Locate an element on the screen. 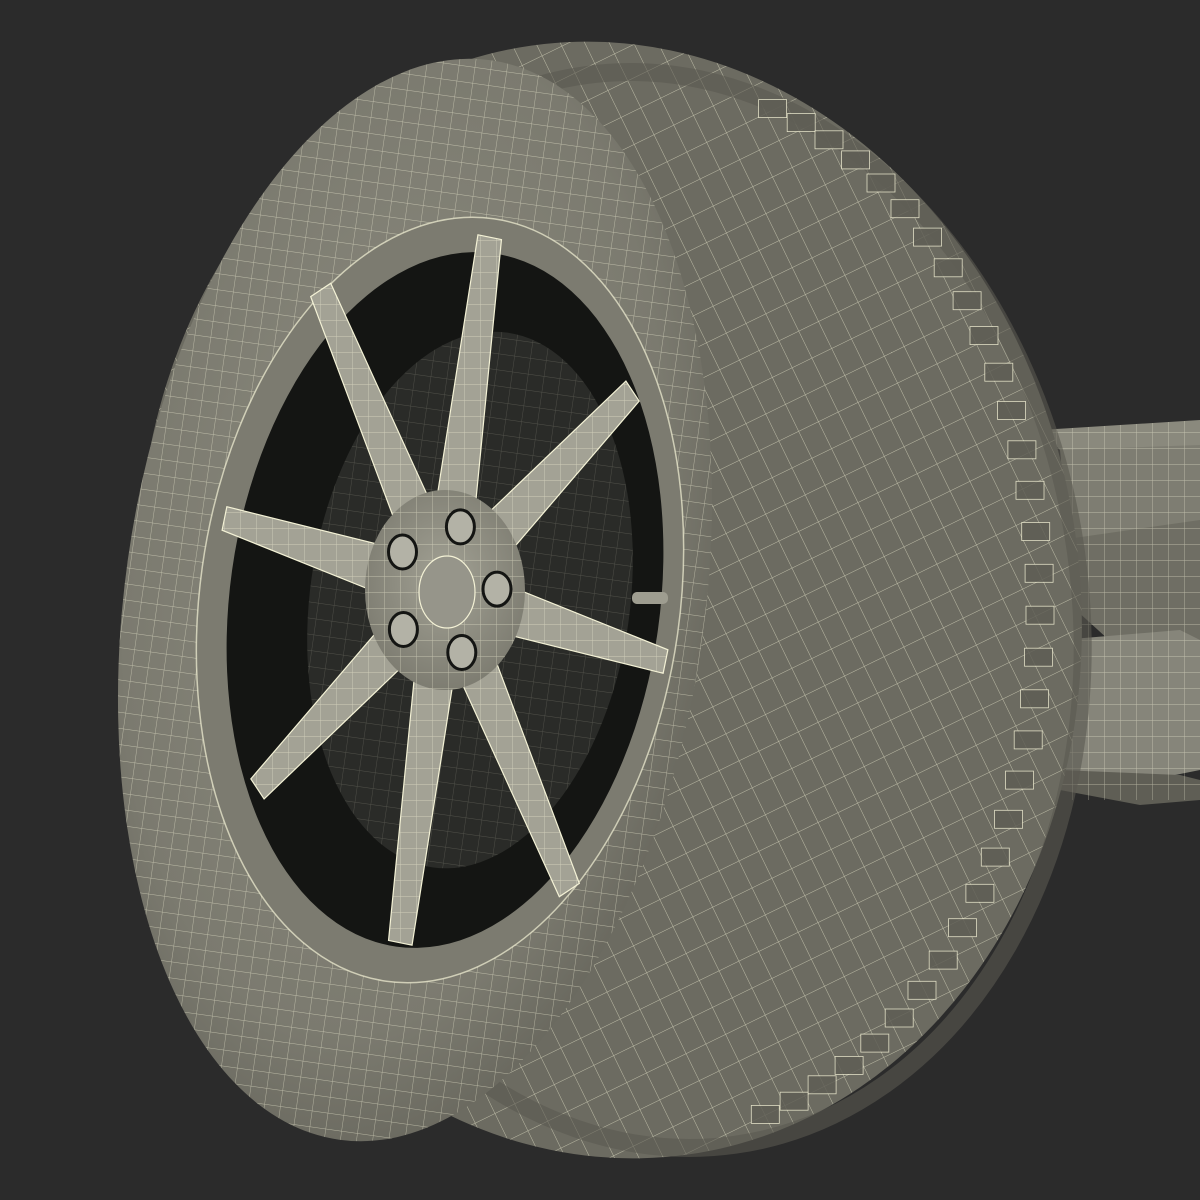  valve-stem is located at coordinates (650, 598).